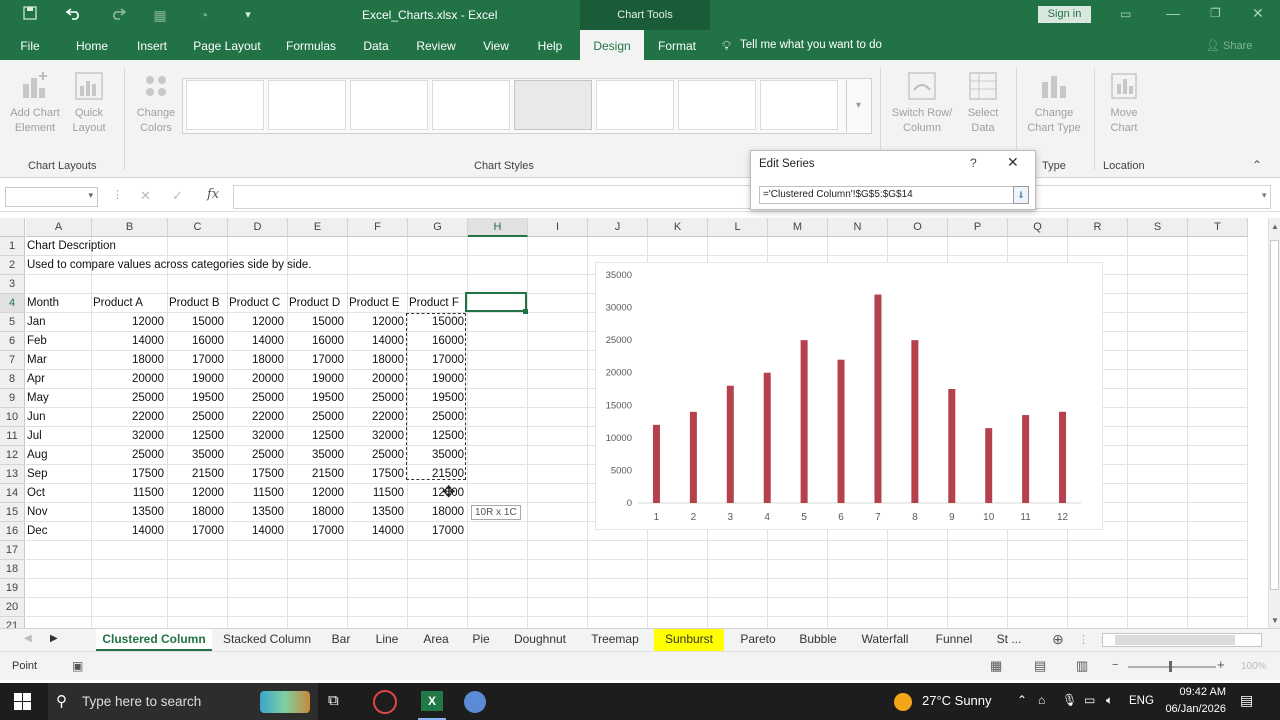 The image size is (1280, 720). I want to click on excel-taskbar-active: X, so click(432, 701).